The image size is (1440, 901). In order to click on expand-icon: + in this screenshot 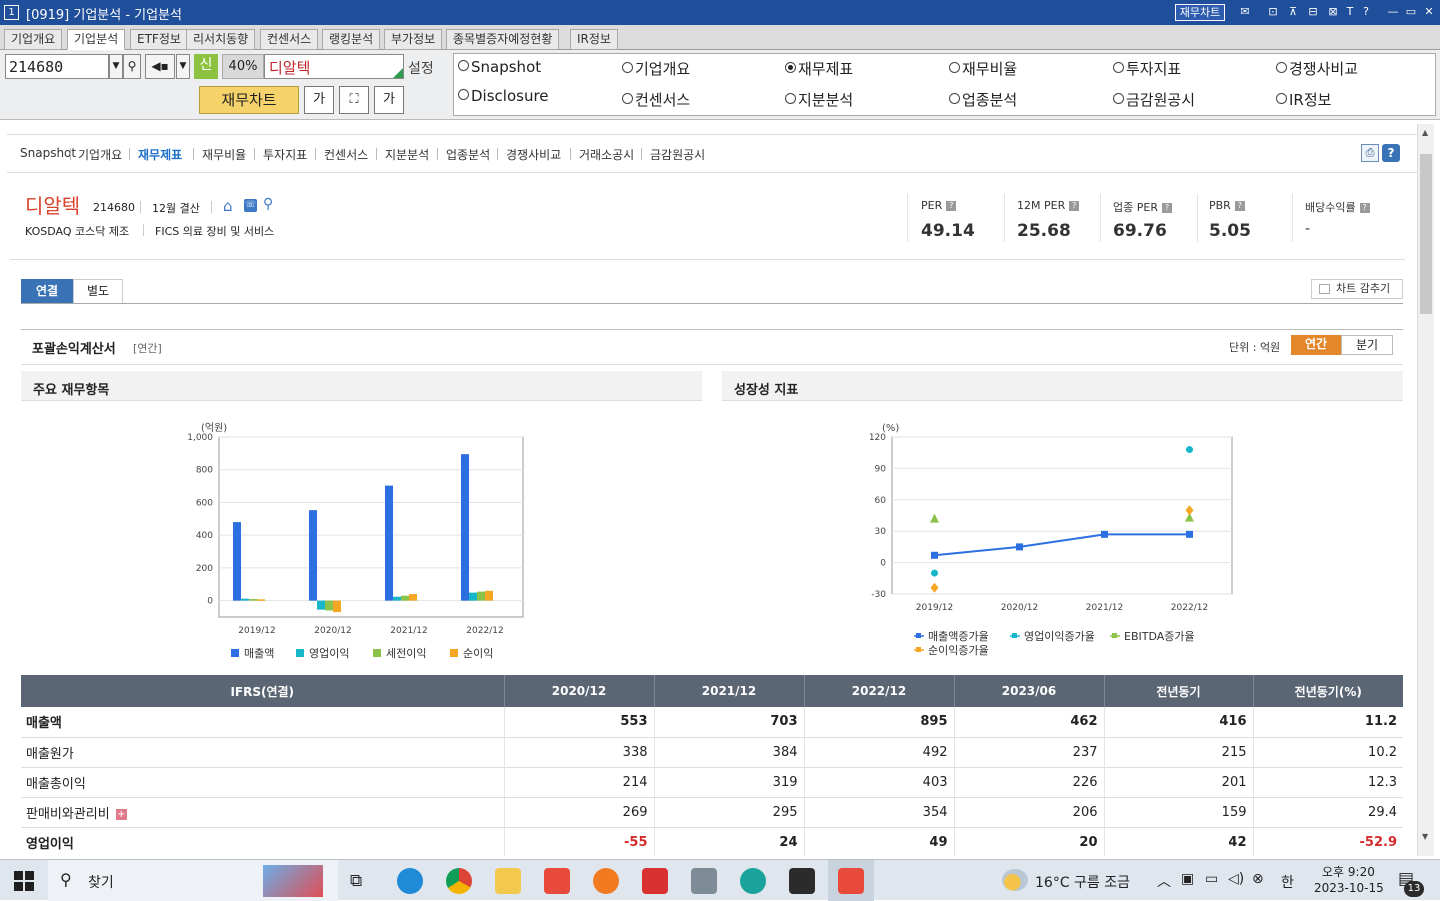, I will do `click(121, 814)`.